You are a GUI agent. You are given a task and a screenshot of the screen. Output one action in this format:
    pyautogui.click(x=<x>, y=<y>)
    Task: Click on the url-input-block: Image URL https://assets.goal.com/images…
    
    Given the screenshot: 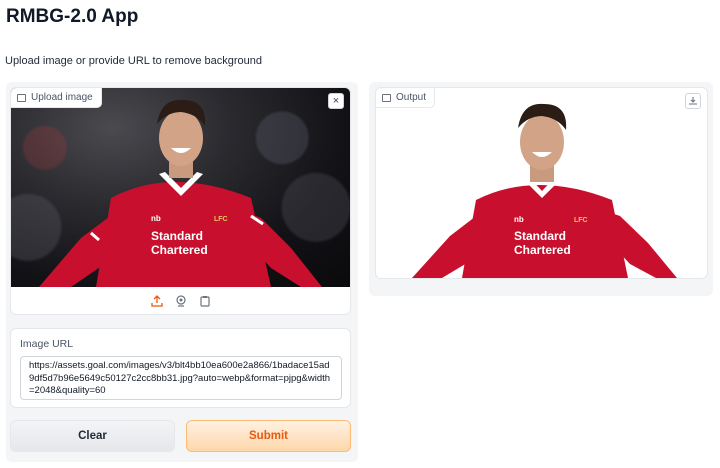 What is the action you would take?
    pyautogui.click(x=180, y=368)
    